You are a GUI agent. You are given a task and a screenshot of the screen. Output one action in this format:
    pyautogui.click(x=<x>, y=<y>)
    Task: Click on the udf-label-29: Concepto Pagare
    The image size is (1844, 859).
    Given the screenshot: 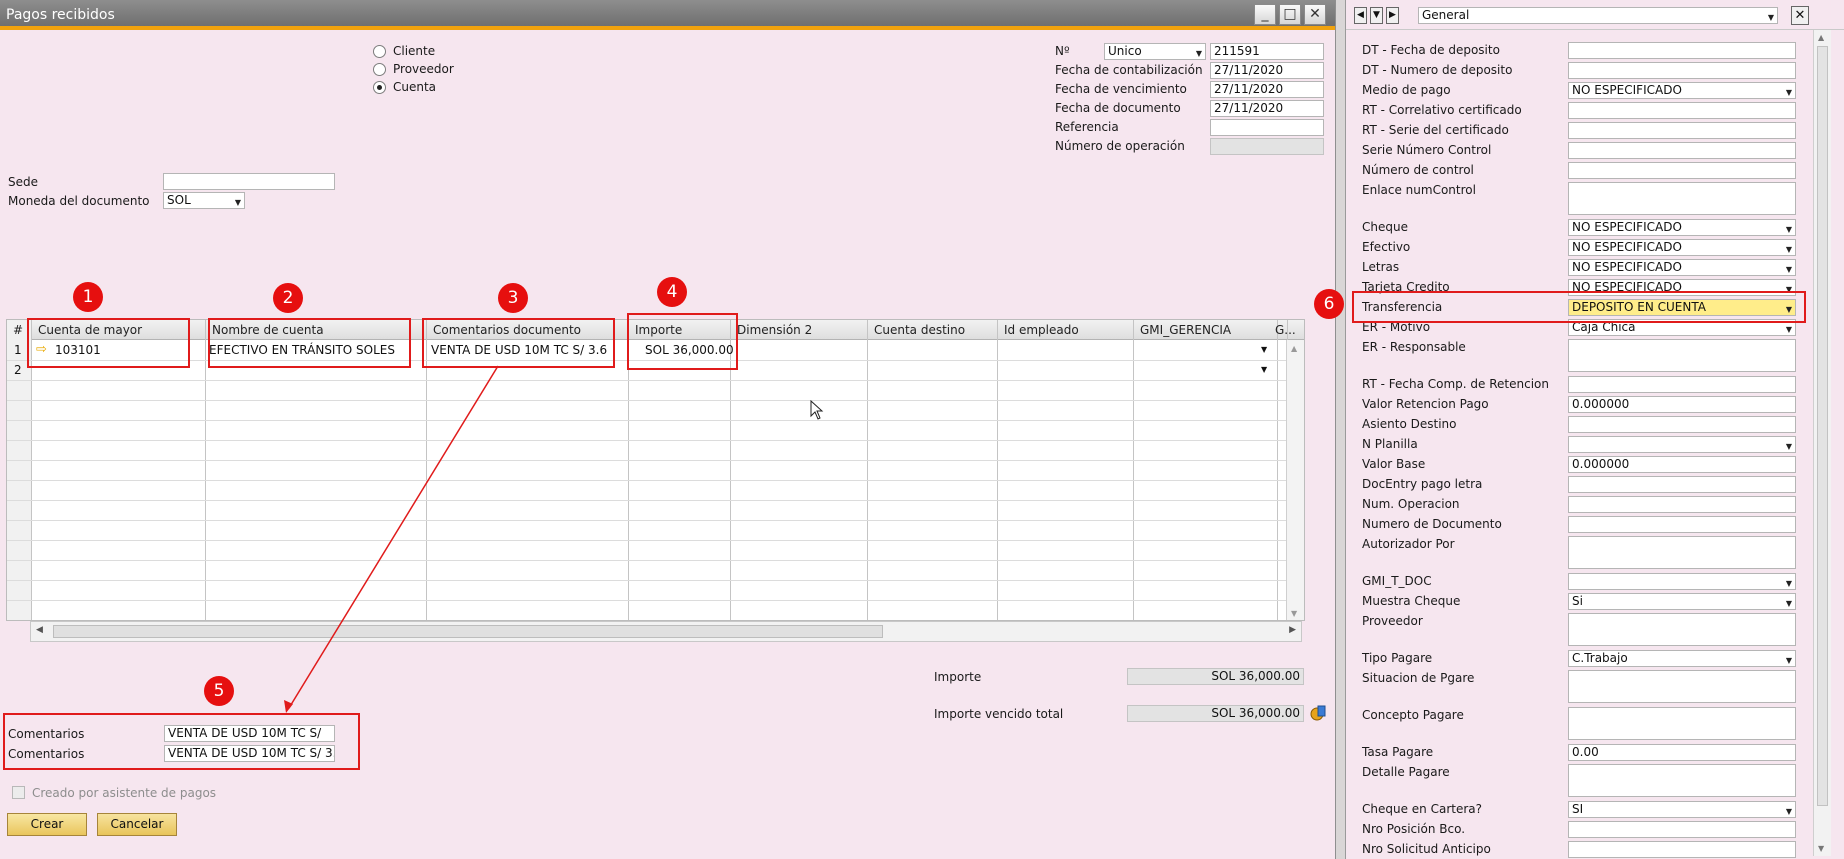 What is the action you would take?
    pyautogui.click(x=1413, y=715)
    